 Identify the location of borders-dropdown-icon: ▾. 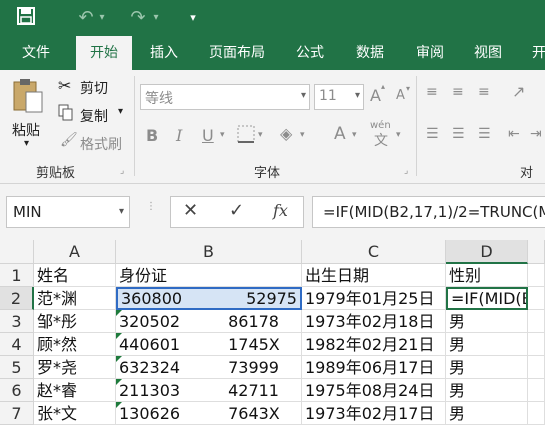
(260, 135).